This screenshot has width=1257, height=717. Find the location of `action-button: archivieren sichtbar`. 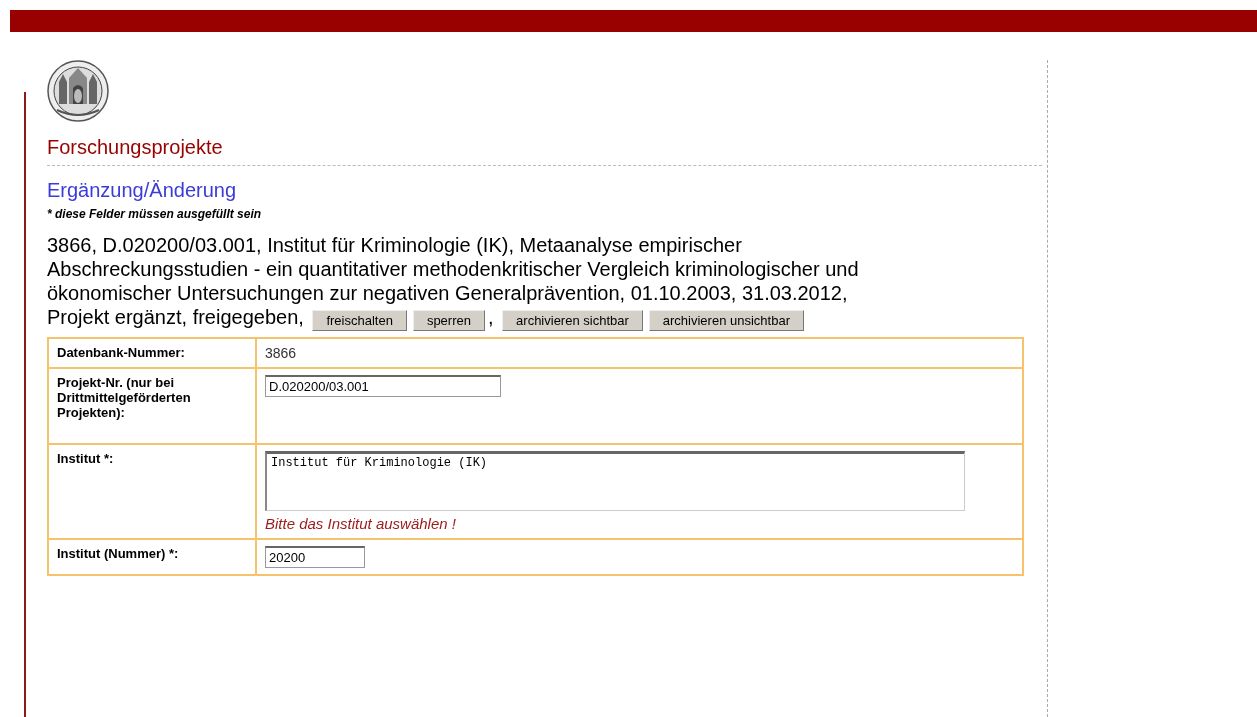

action-button: archivieren sichtbar is located at coordinates (572, 321).